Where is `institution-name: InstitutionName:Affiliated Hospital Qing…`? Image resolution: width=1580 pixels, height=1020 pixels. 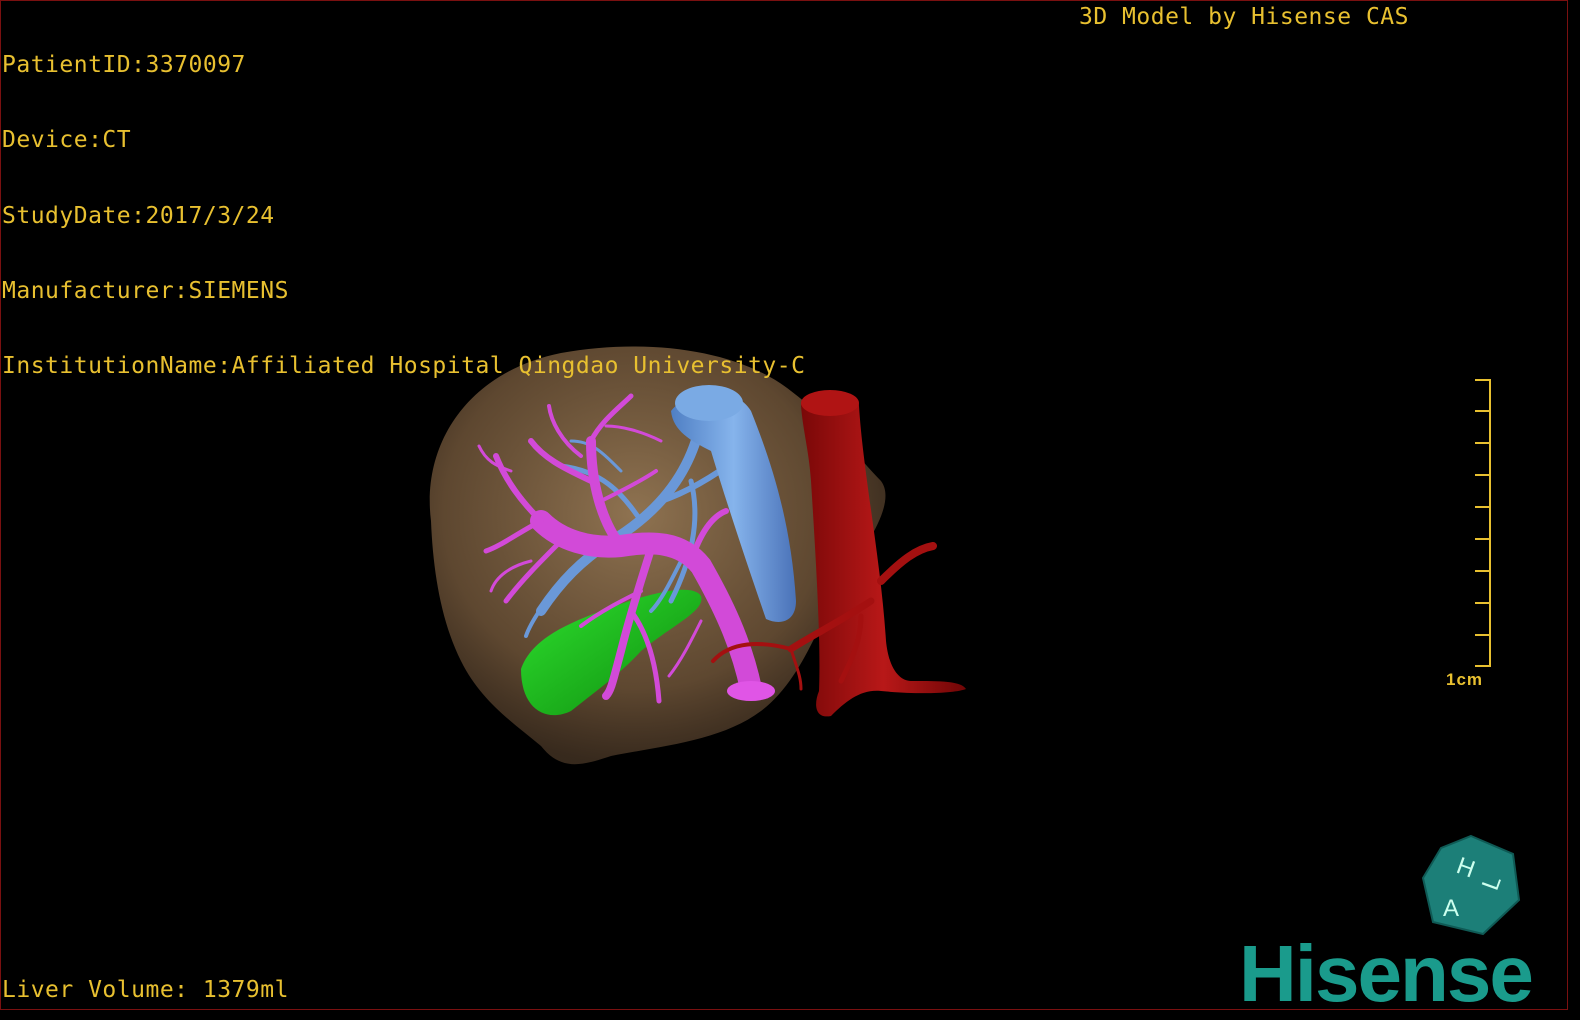 institution-name: InstitutionName:Affiliated Hospital Qing… is located at coordinates (404, 366).